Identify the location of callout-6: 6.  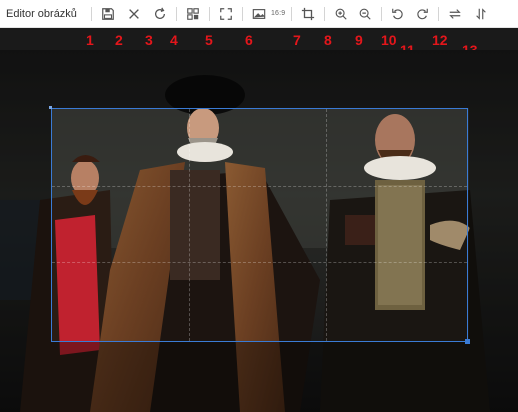
(249, 40).